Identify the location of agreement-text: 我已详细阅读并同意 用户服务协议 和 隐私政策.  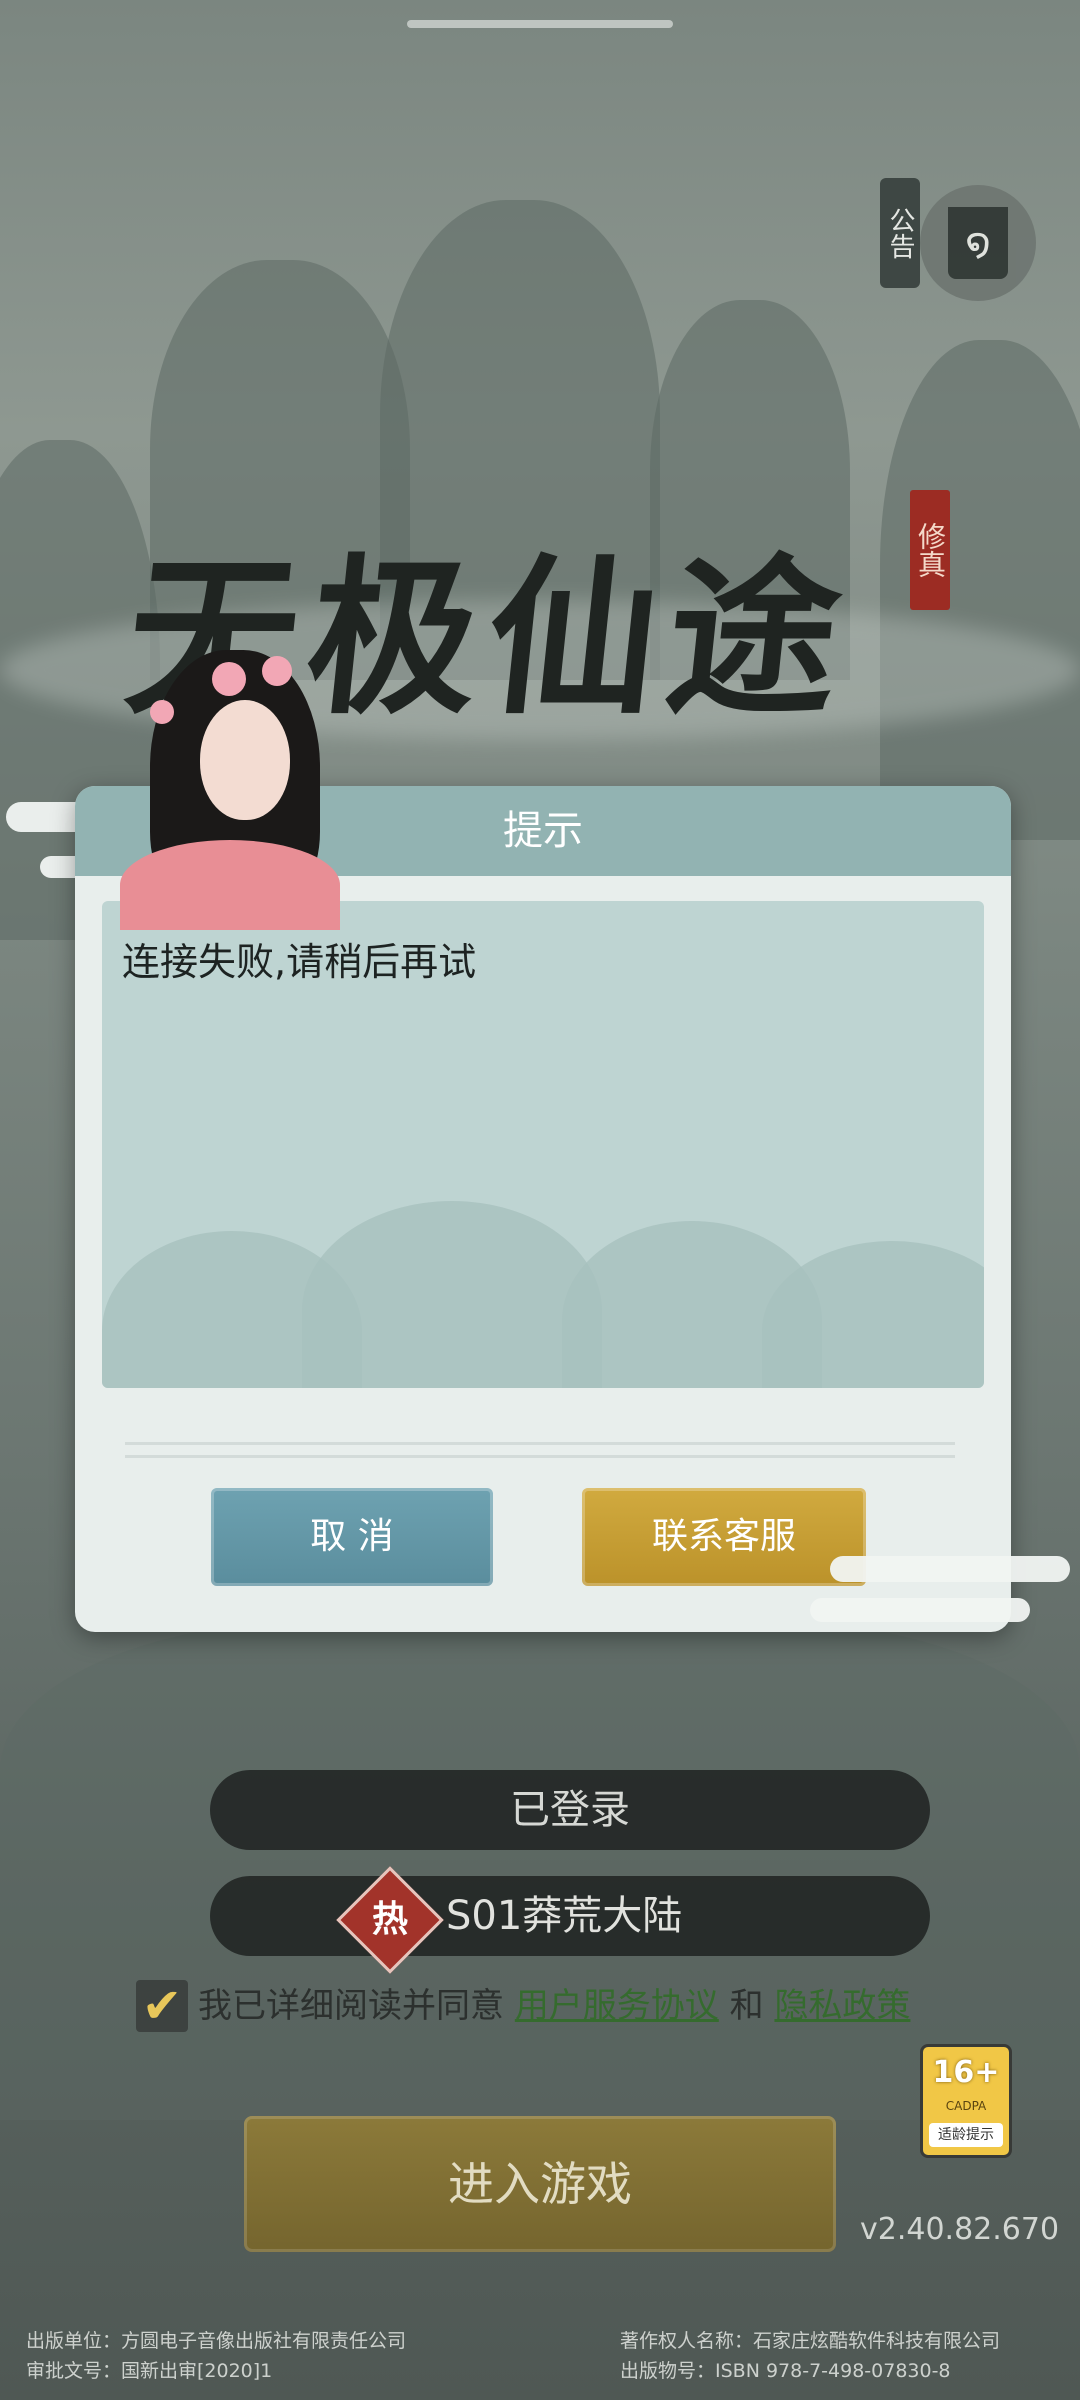
(554, 2006).